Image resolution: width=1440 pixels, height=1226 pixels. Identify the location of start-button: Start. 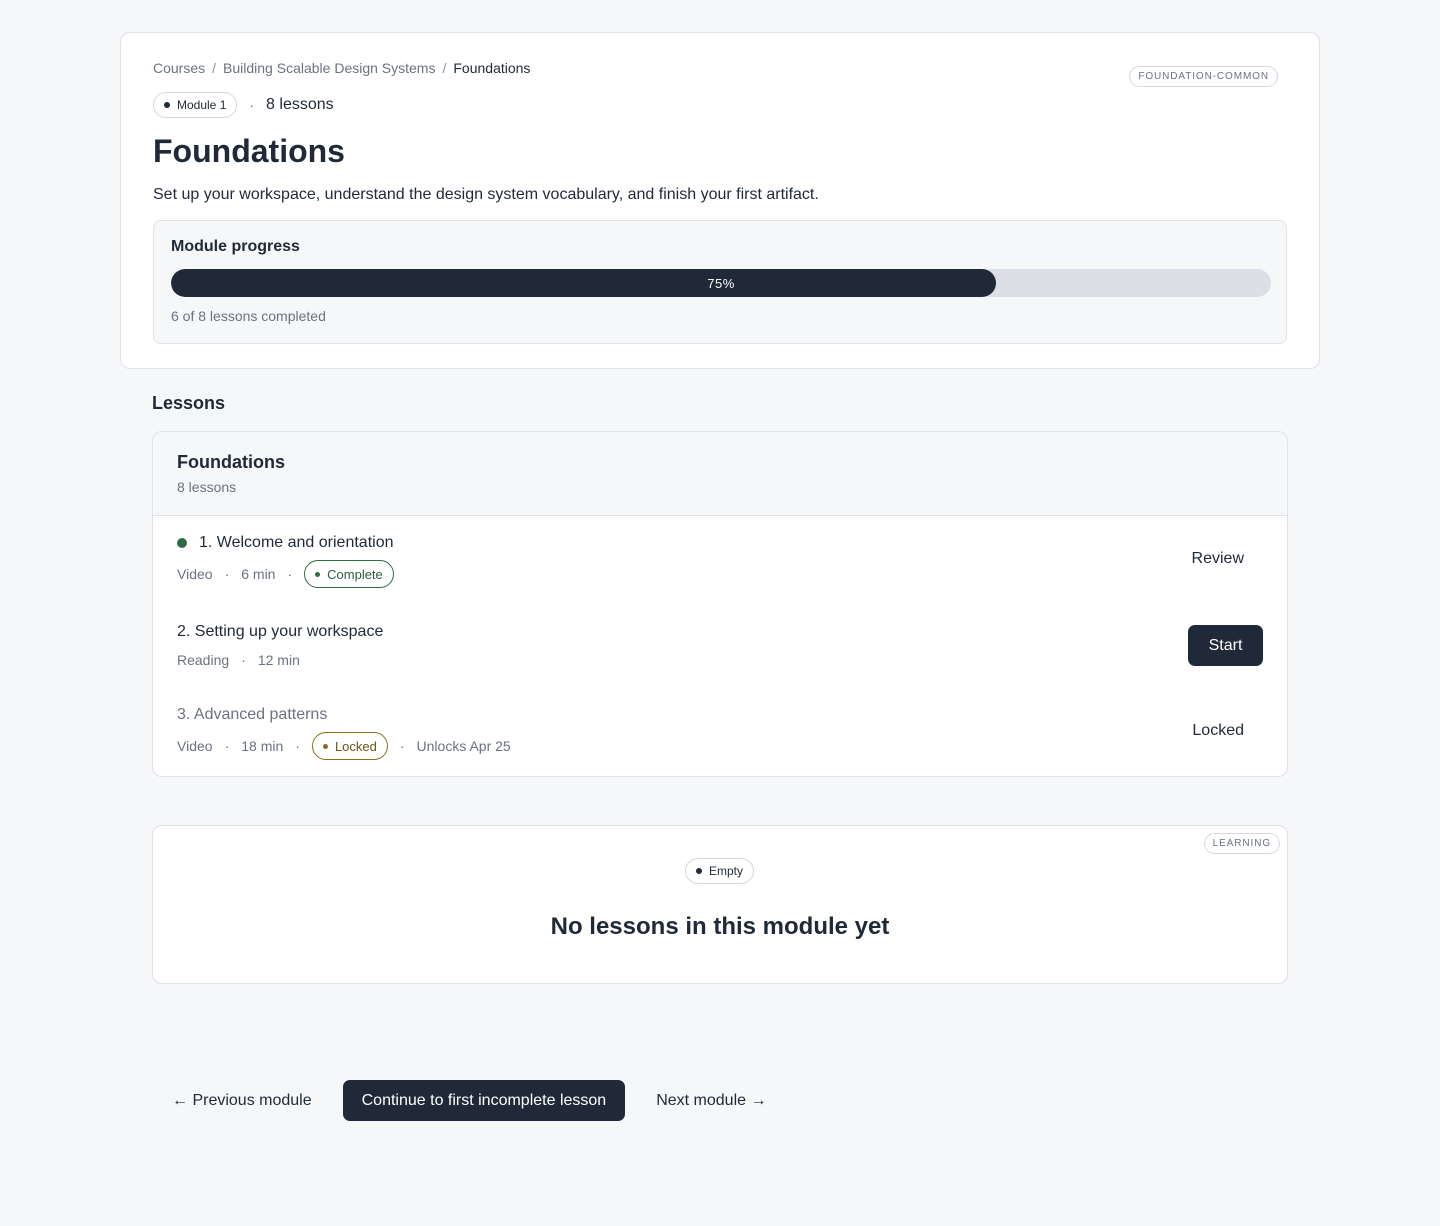
(1225, 645).